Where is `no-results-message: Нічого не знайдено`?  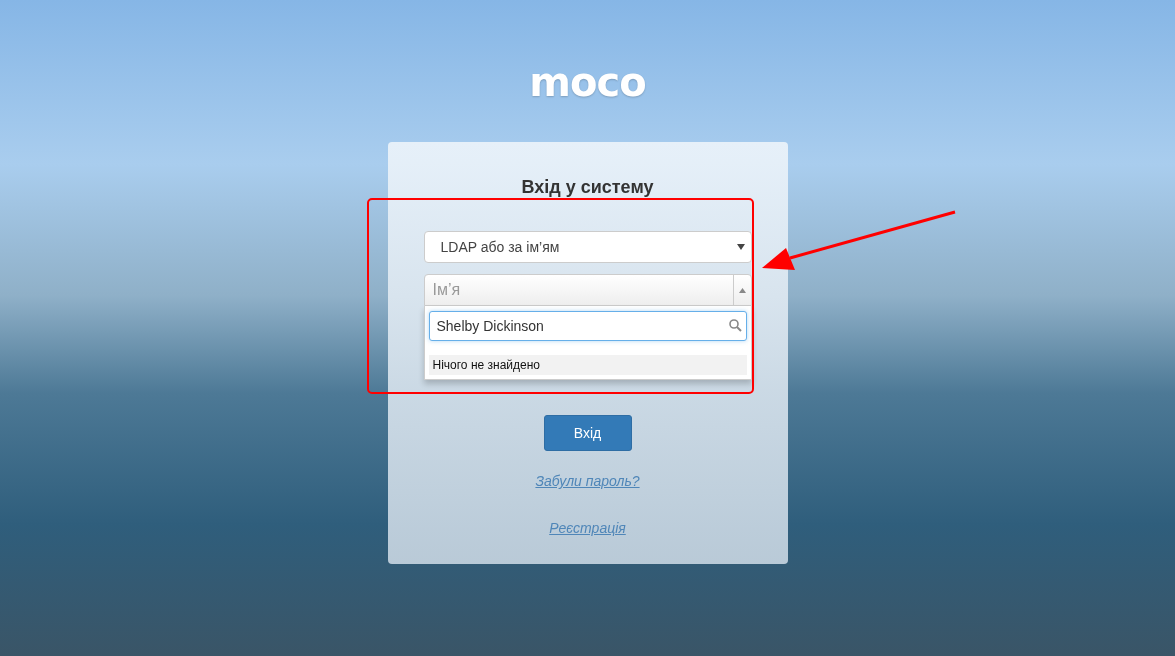 no-results-message: Нічого не знайдено is located at coordinates (587, 365).